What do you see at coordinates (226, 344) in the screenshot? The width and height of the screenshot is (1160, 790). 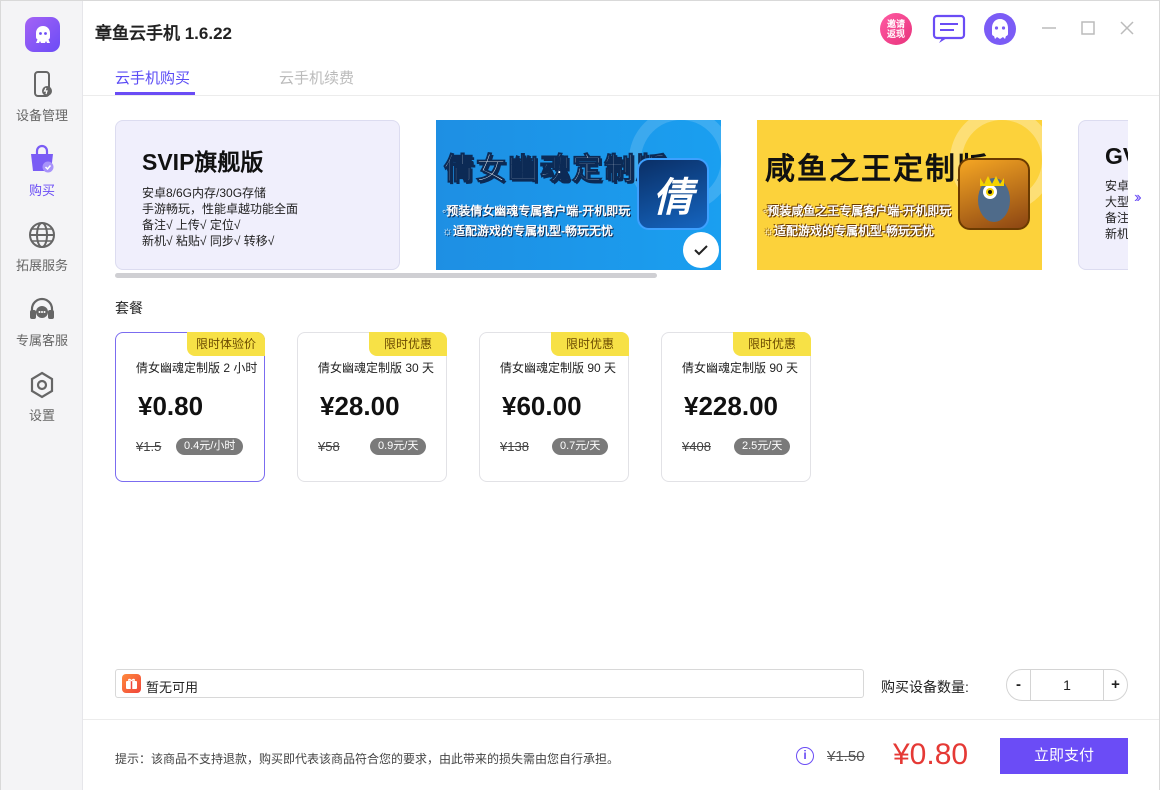 I see `package-promo-tag: 限时体验价` at bounding box center [226, 344].